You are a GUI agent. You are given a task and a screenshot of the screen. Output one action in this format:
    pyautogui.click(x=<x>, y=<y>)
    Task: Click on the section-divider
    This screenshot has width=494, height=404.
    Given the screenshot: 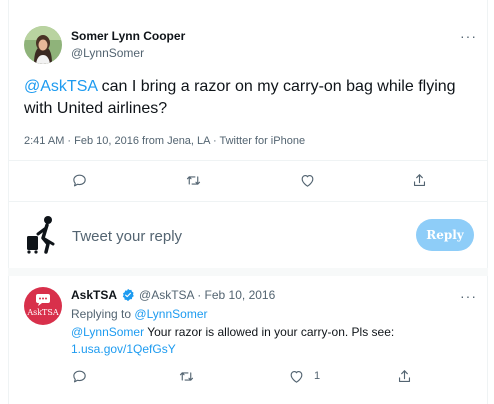 What is the action you would take?
    pyautogui.click(x=248, y=272)
    